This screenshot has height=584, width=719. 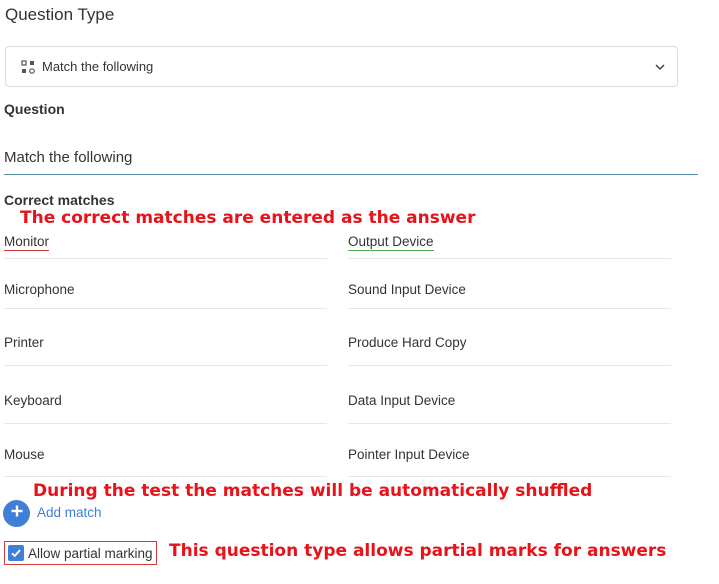 I want to click on question-label: Question, so click(x=34, y=109).